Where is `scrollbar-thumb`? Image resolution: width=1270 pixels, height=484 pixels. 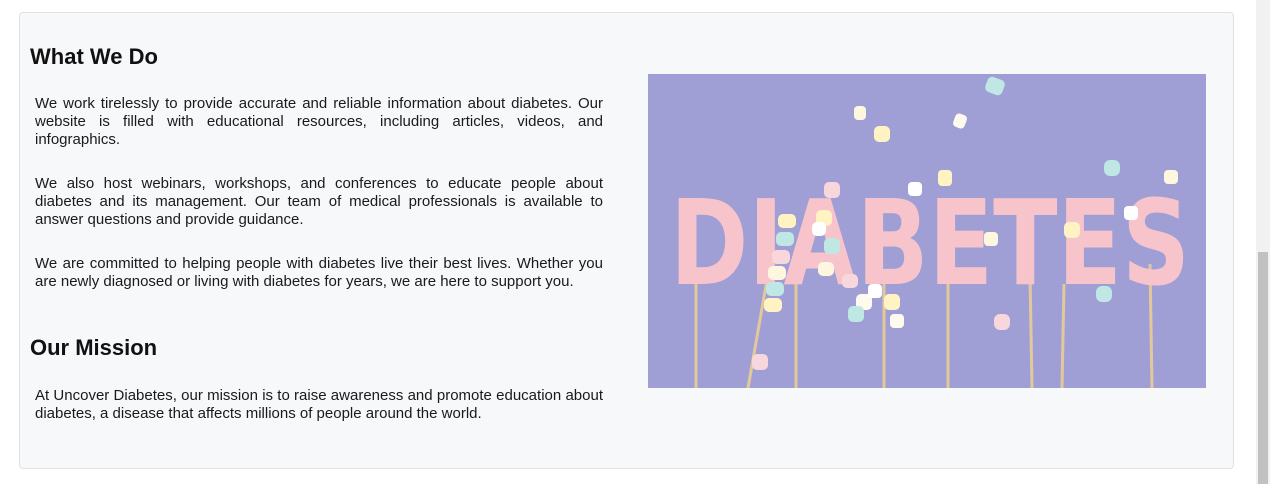
scrollbar-thumb is located at coordinates (1263, 368).